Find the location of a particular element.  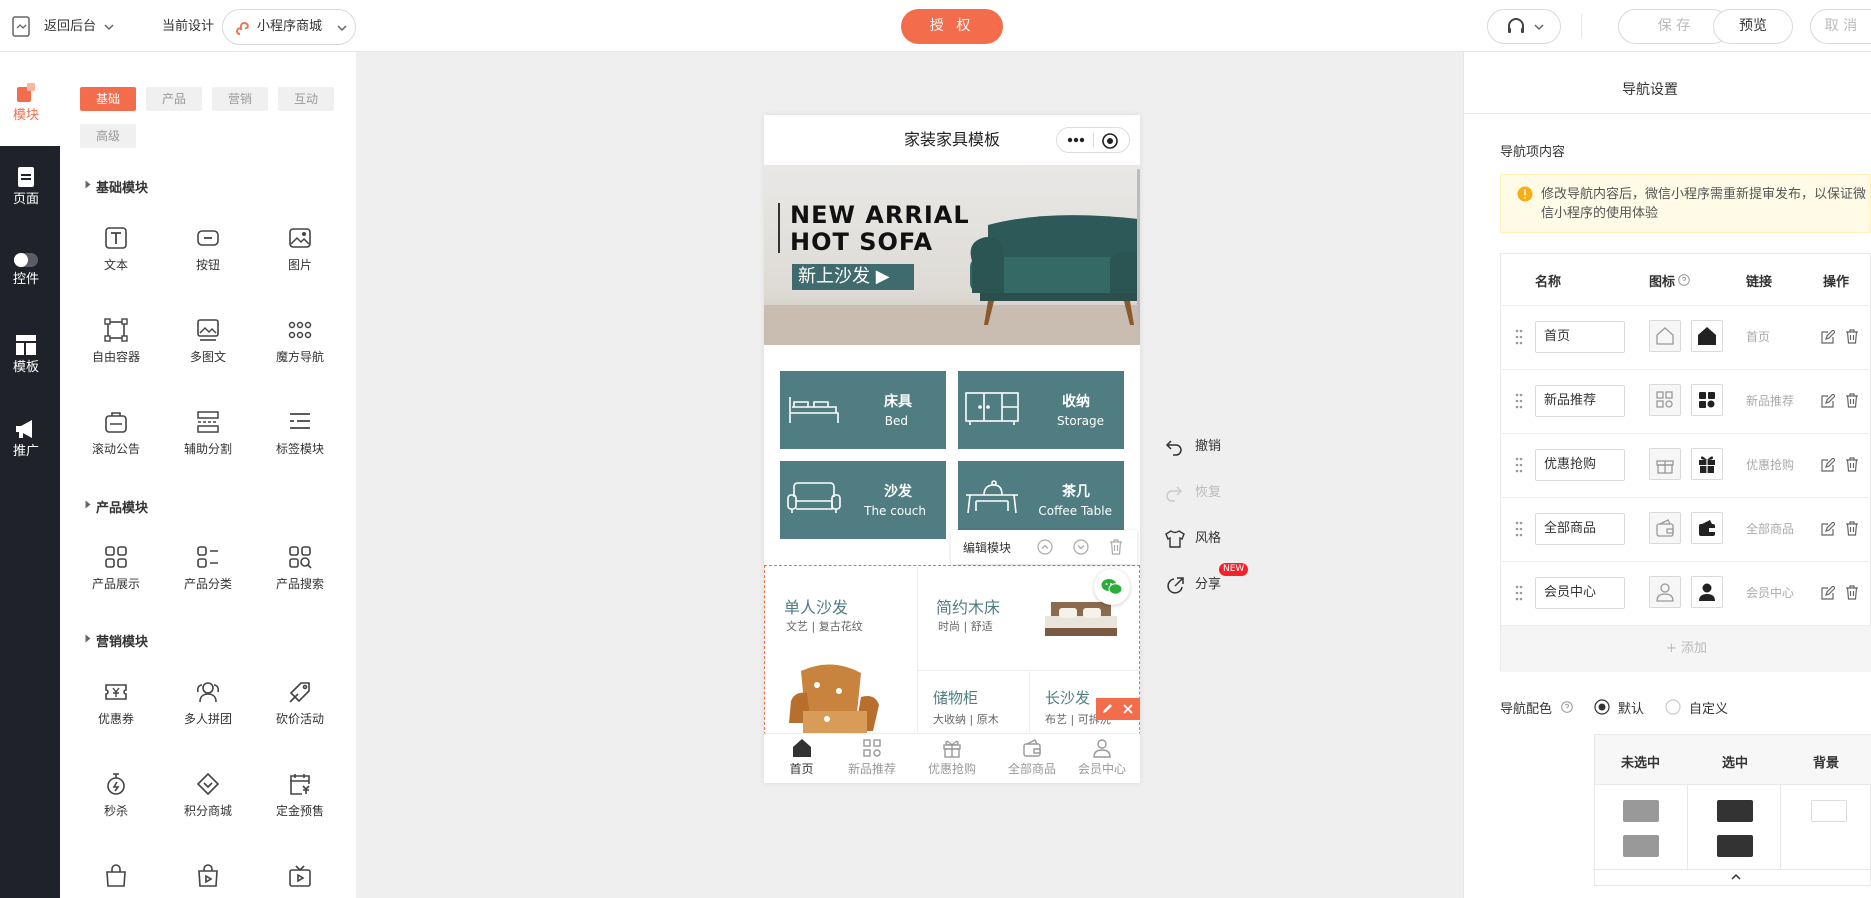

support-button is located at coordinates (1524, 26).